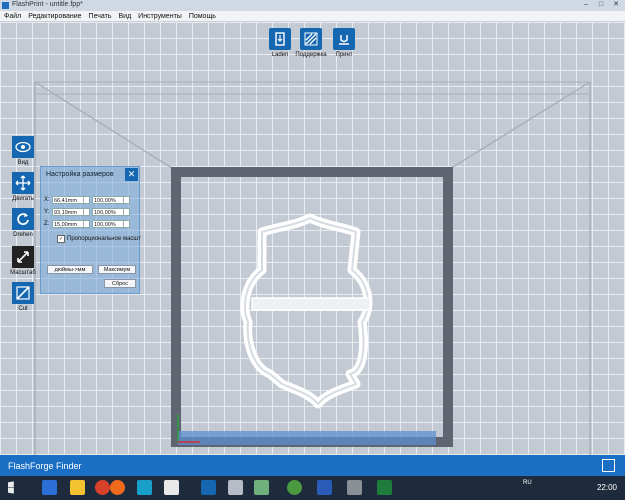 Image resolution: width=625 pixels, height=500 pixels. What do you see at coordinates (354, 487) in the screenshot?
I see `app-gray-icon` at bounding box center [354, 487].